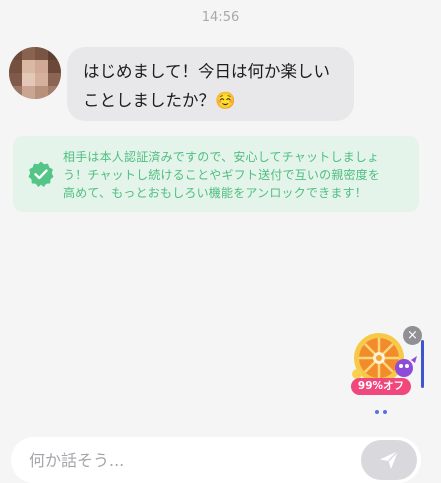 The height and width of the screenshot is (483, 441). Describe the element at coordinates (41, 174) in the screenshot. I see `verified-badge-icon` at that location.